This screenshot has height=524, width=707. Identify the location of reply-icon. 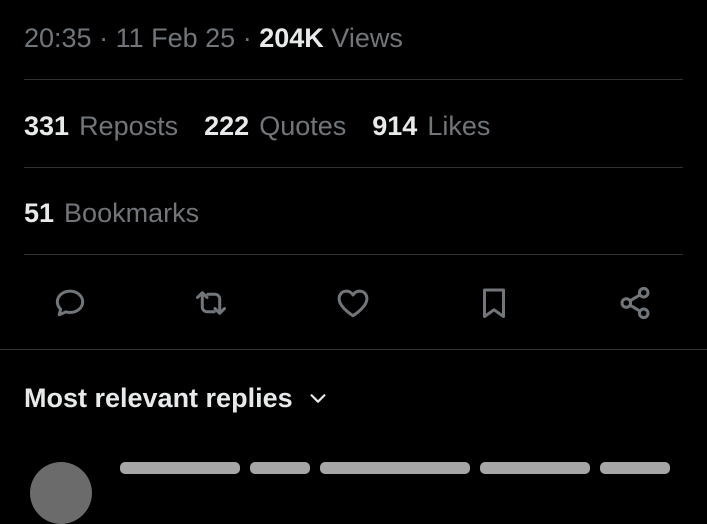
(70, 303).